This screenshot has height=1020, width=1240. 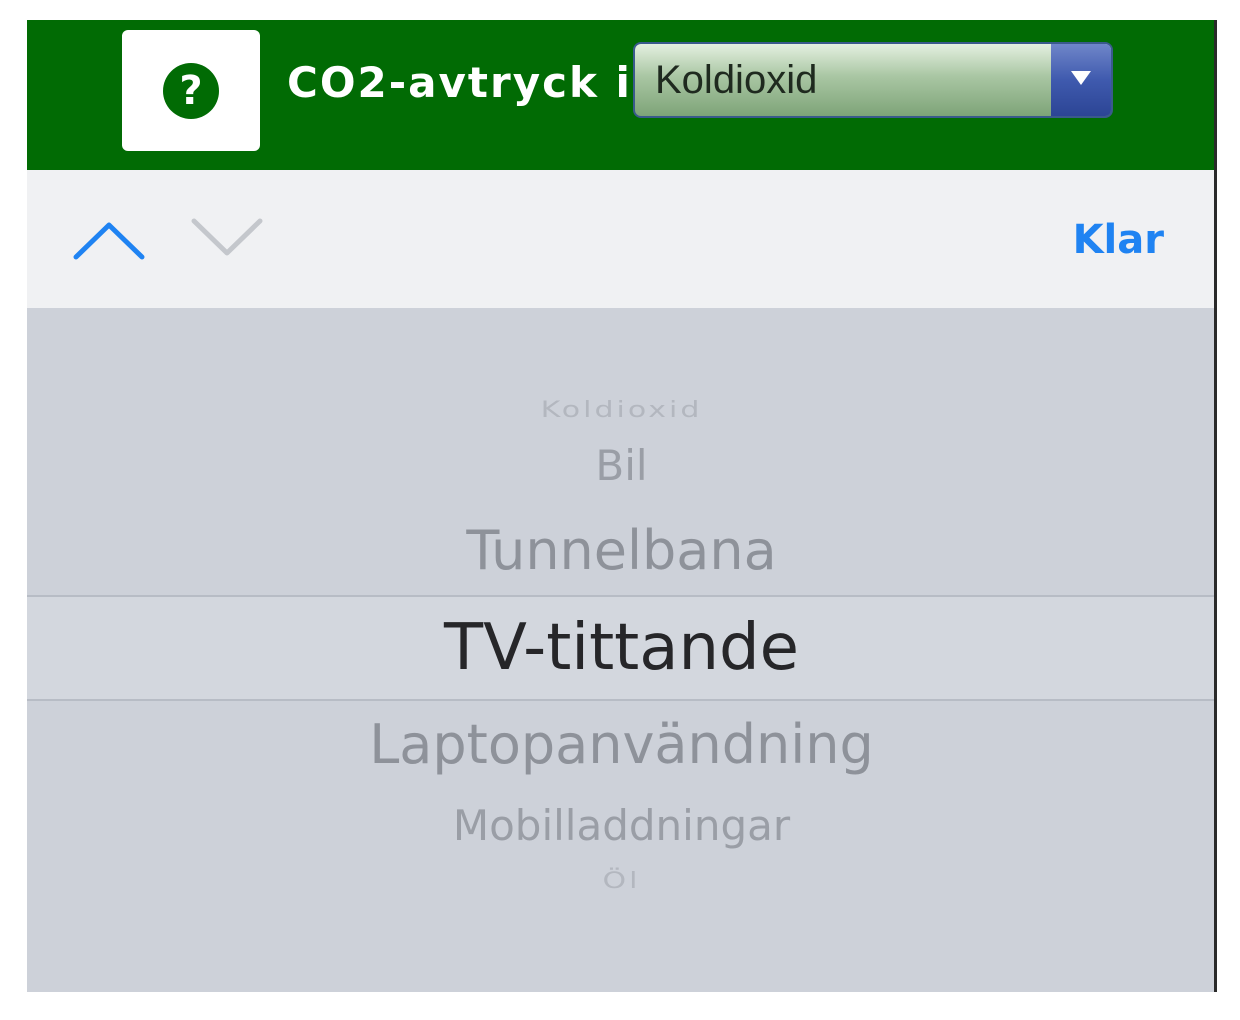 I want to click on header-bar: ? CO2-avtryck i Koldioxid, so click(x=621, y=95).